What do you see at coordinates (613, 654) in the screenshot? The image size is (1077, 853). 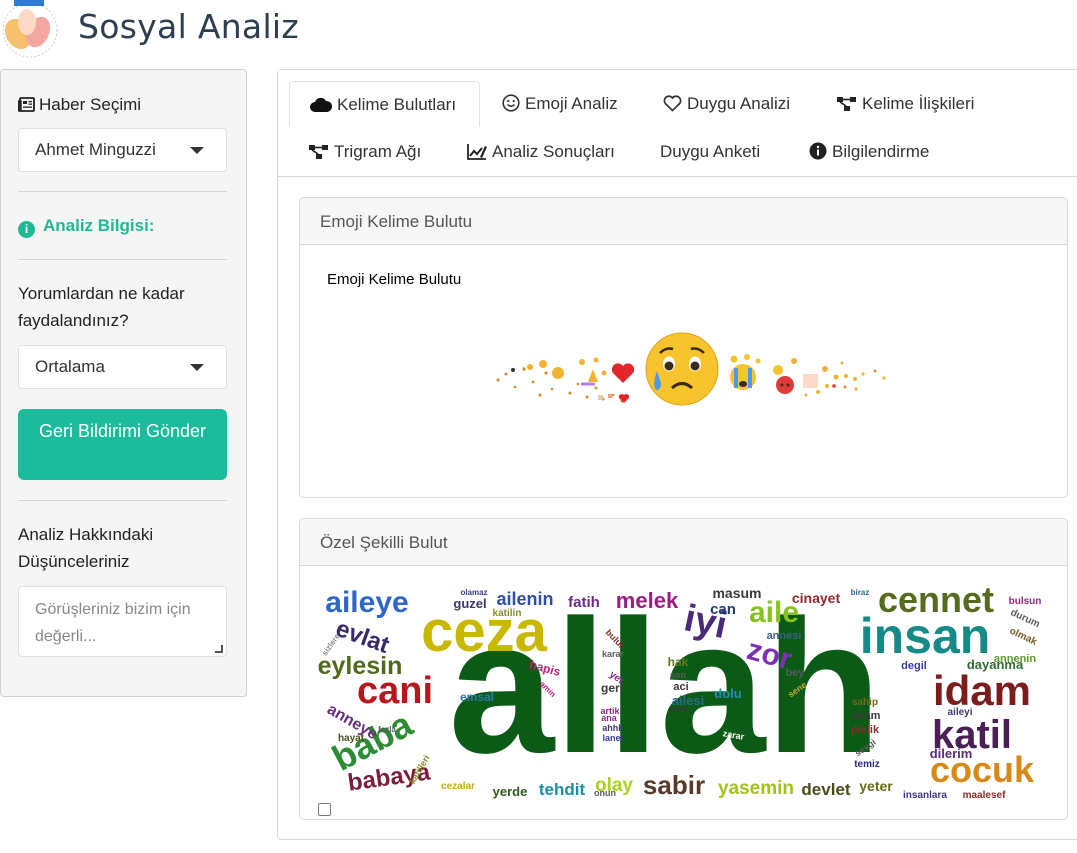 I see `word-cloud-word: karar` at bounding box center [613, 654].